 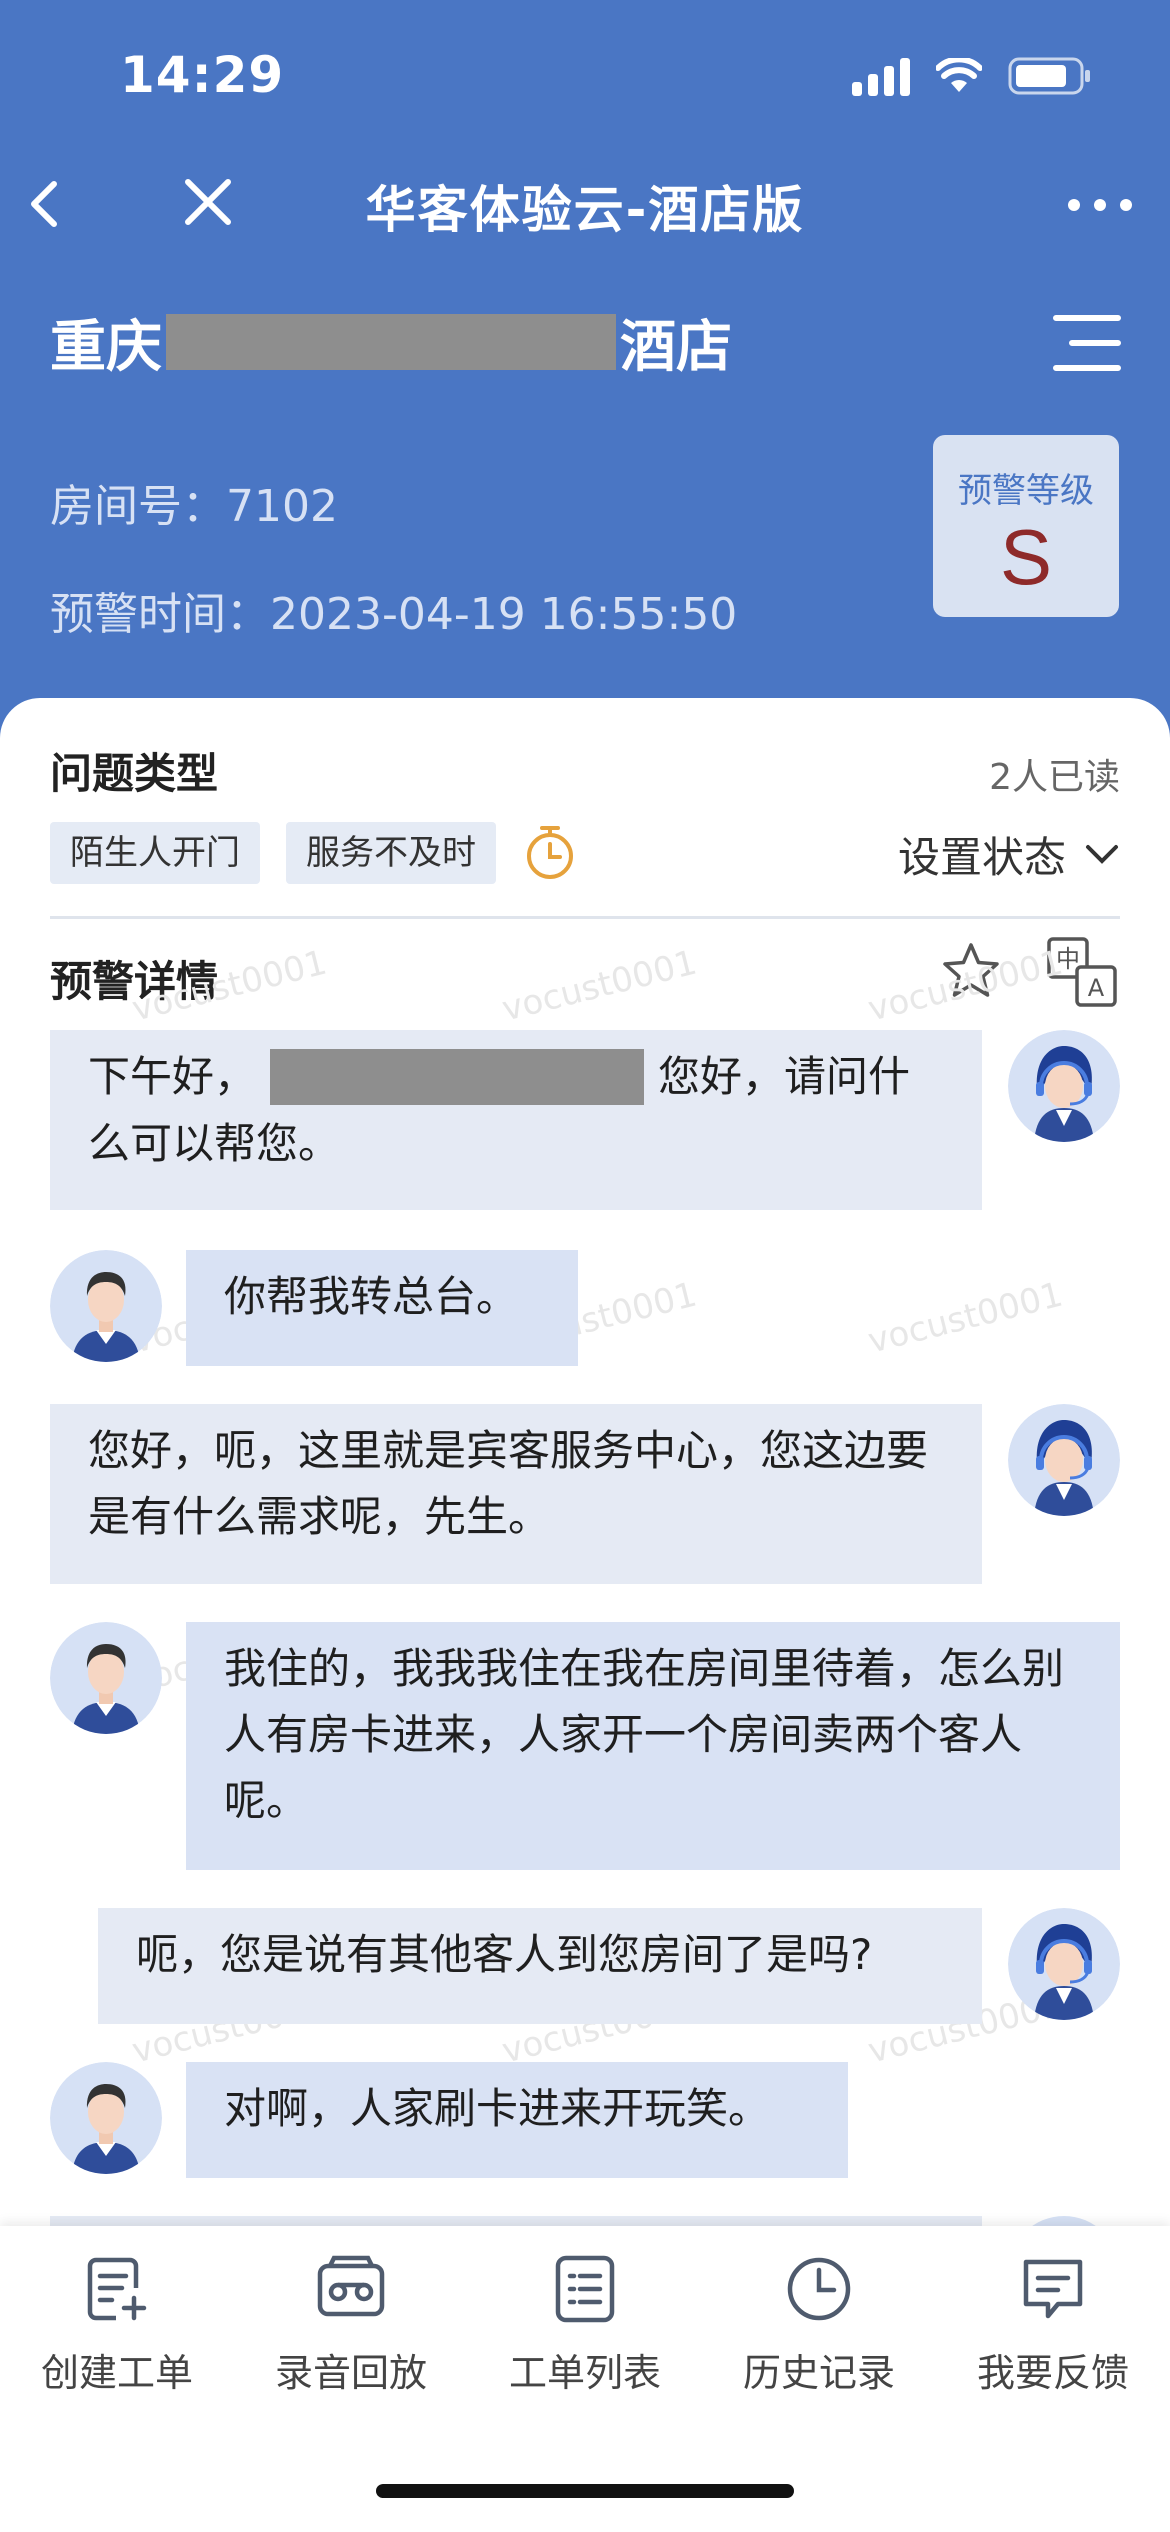 I want to click on list-icon, so click(x=585, y=2289).